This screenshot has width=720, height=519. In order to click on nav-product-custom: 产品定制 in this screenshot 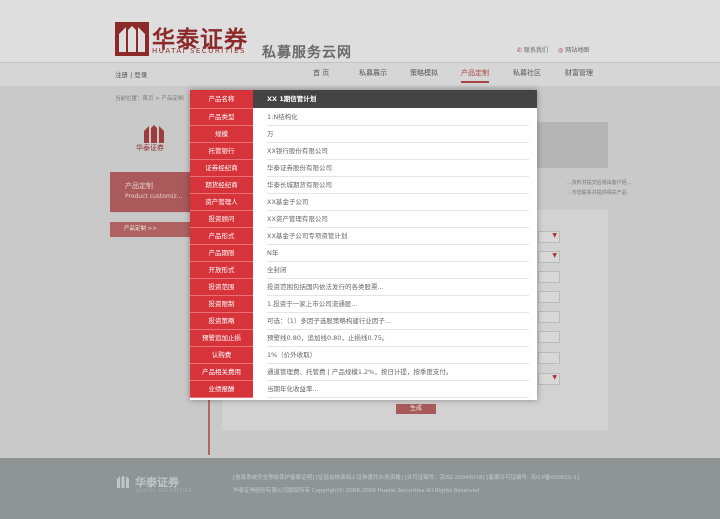, I will do `click(475, 75)`.